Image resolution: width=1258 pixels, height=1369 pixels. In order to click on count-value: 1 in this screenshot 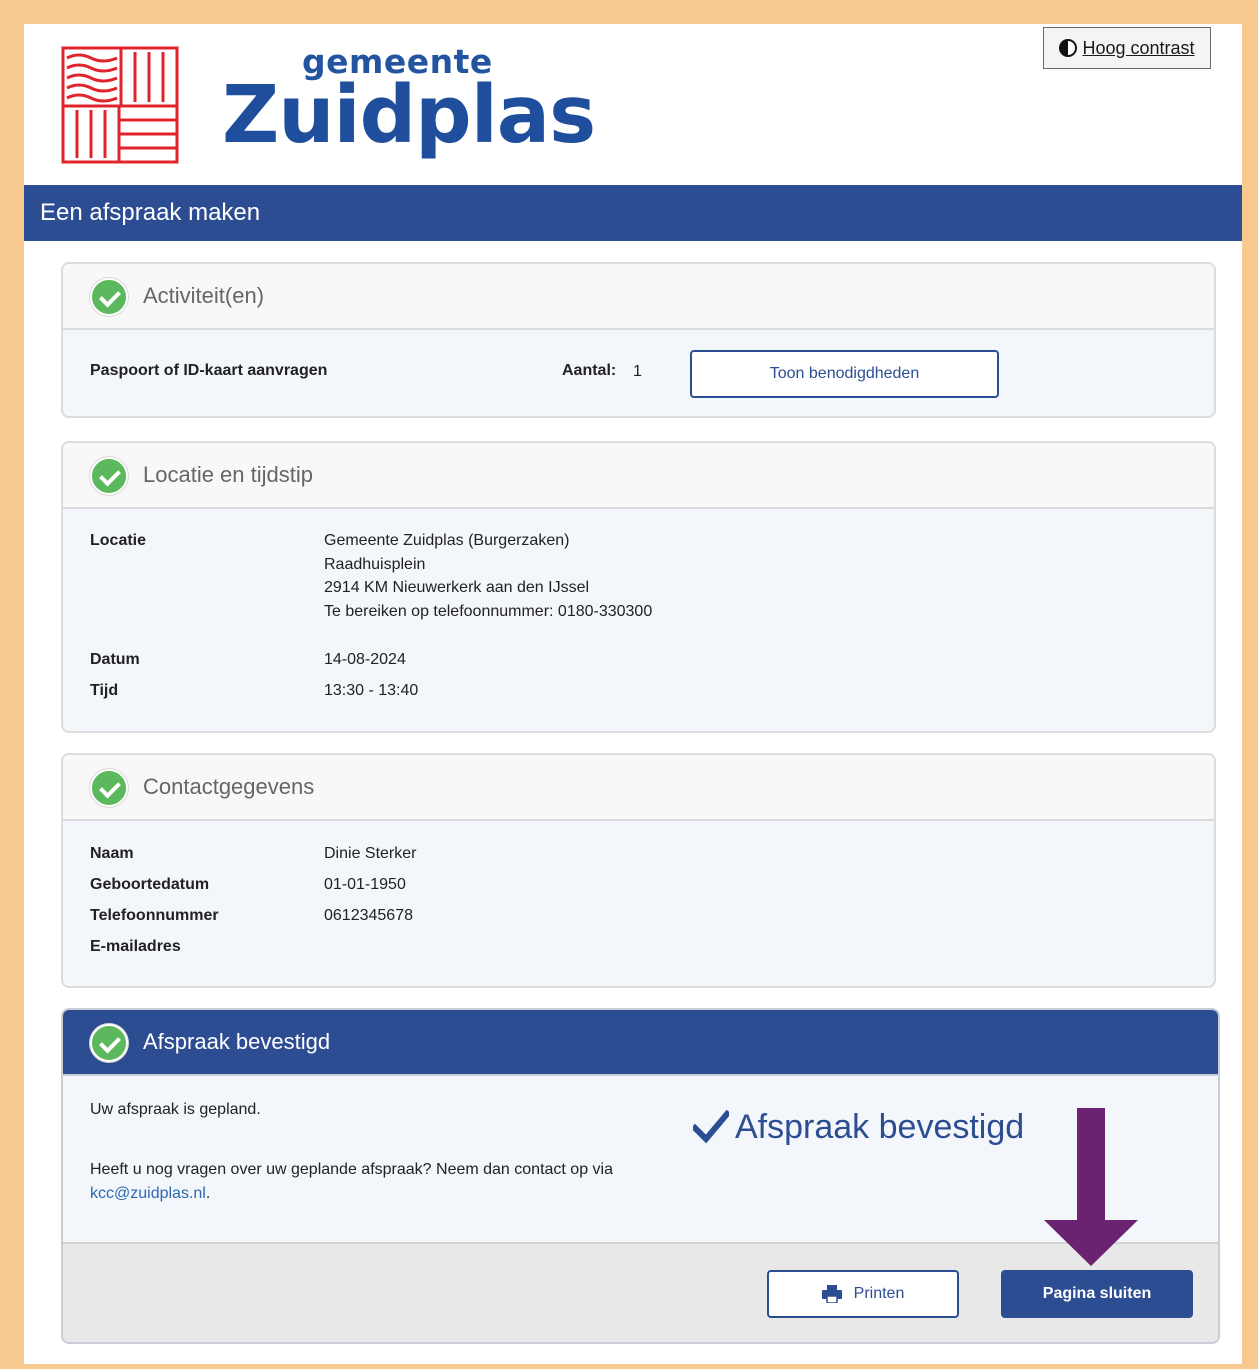, I will do `click(637, 371)`.